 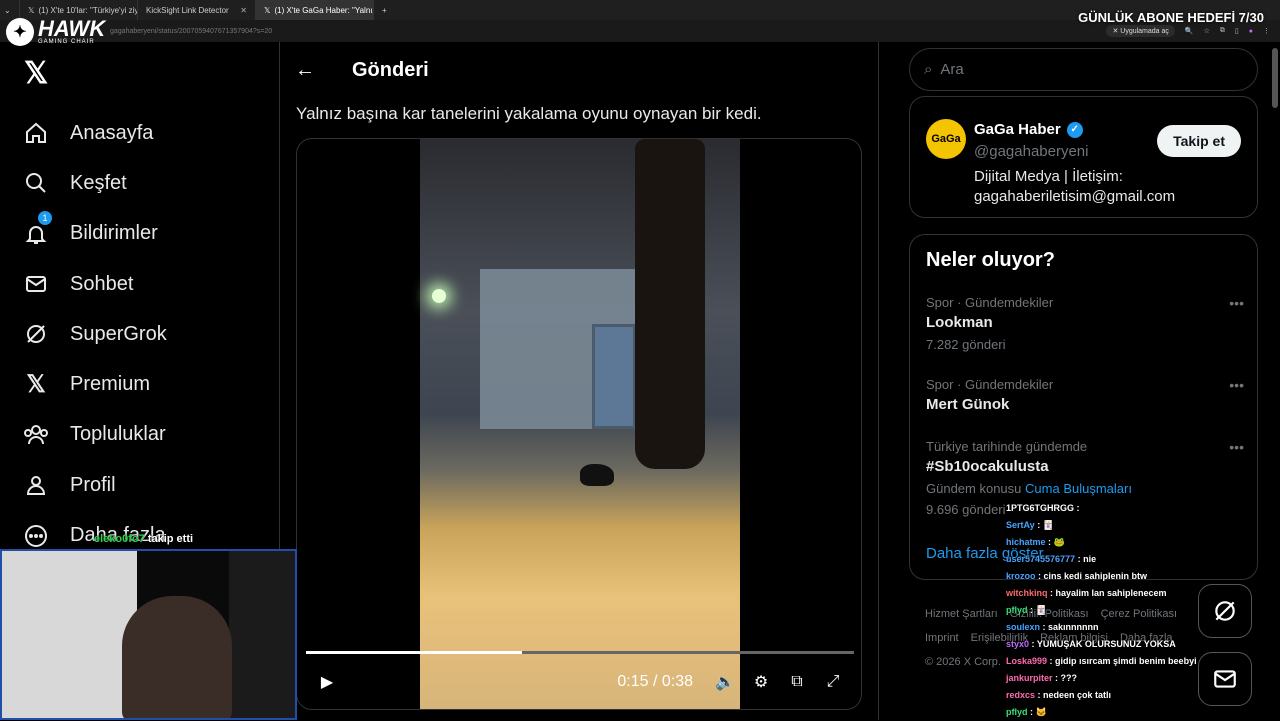 I want to click on chat-text: : hayalim lan sahiplenecem, so click(x=1107, y=593).